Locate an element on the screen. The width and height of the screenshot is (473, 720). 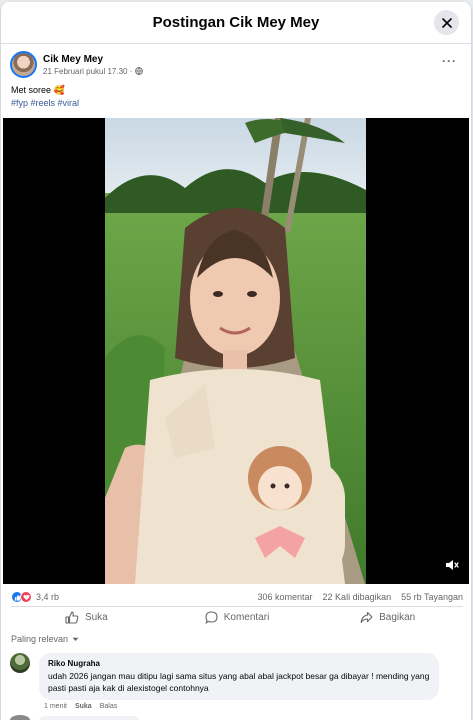
close-icon is located at coordinates (446, 22).